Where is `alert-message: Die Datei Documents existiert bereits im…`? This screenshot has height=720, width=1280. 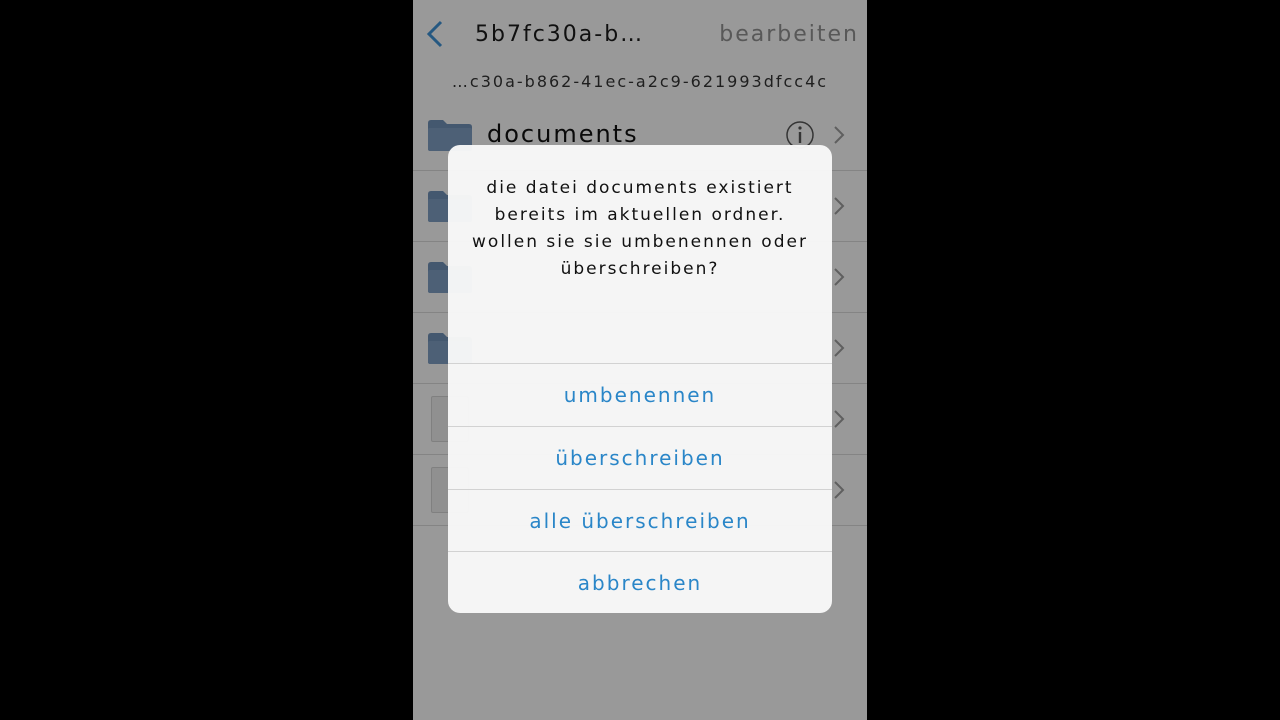
alert-message: Die Datei Documents existiert bereits im… is located at coordinates (640, 228).